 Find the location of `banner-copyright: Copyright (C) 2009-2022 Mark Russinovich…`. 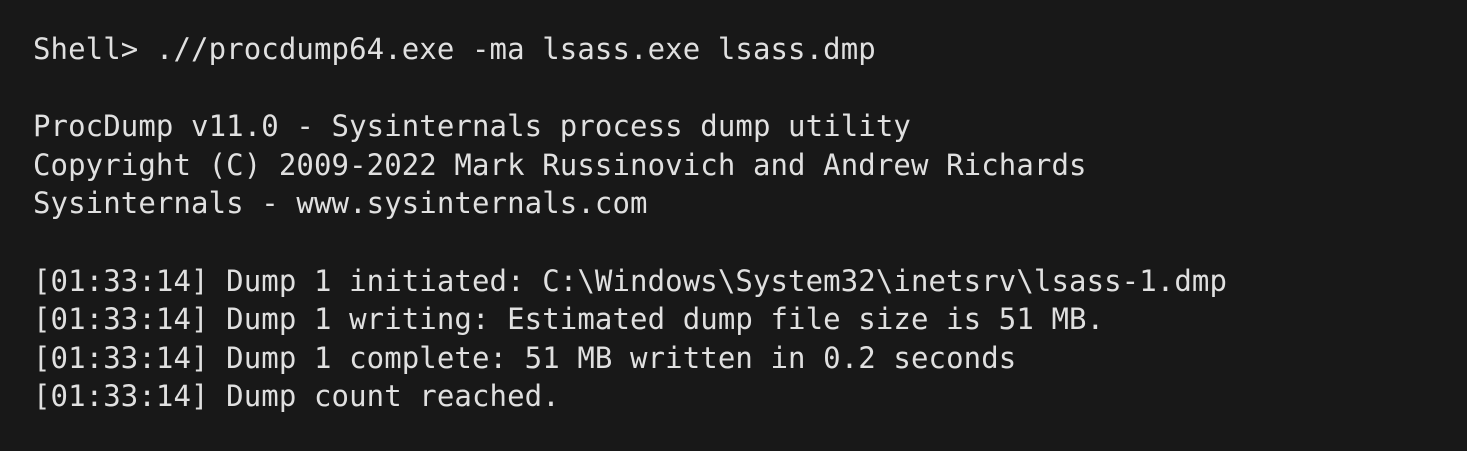

banner-copyright: Copyright (C) 2009-2022 Mark Russinovich… is located at coordinates (560, 164).